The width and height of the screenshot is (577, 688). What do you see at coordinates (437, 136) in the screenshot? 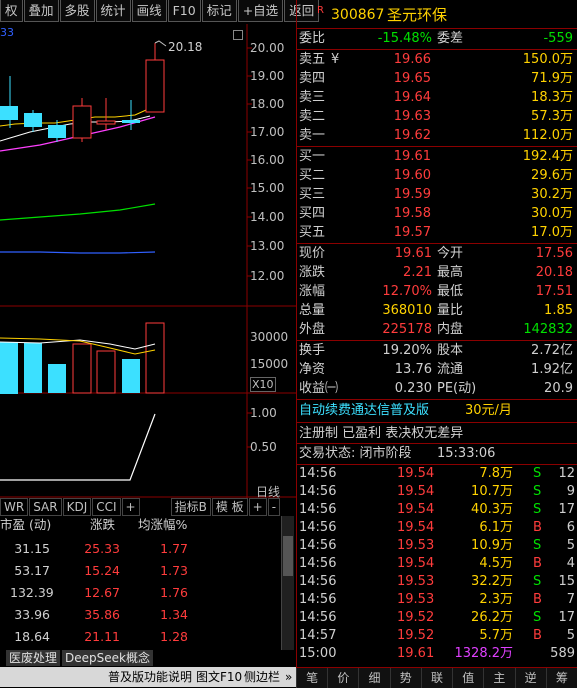
I see `ask-row: 卖一 19.62 112.0万` at bounding box center [437, 136].